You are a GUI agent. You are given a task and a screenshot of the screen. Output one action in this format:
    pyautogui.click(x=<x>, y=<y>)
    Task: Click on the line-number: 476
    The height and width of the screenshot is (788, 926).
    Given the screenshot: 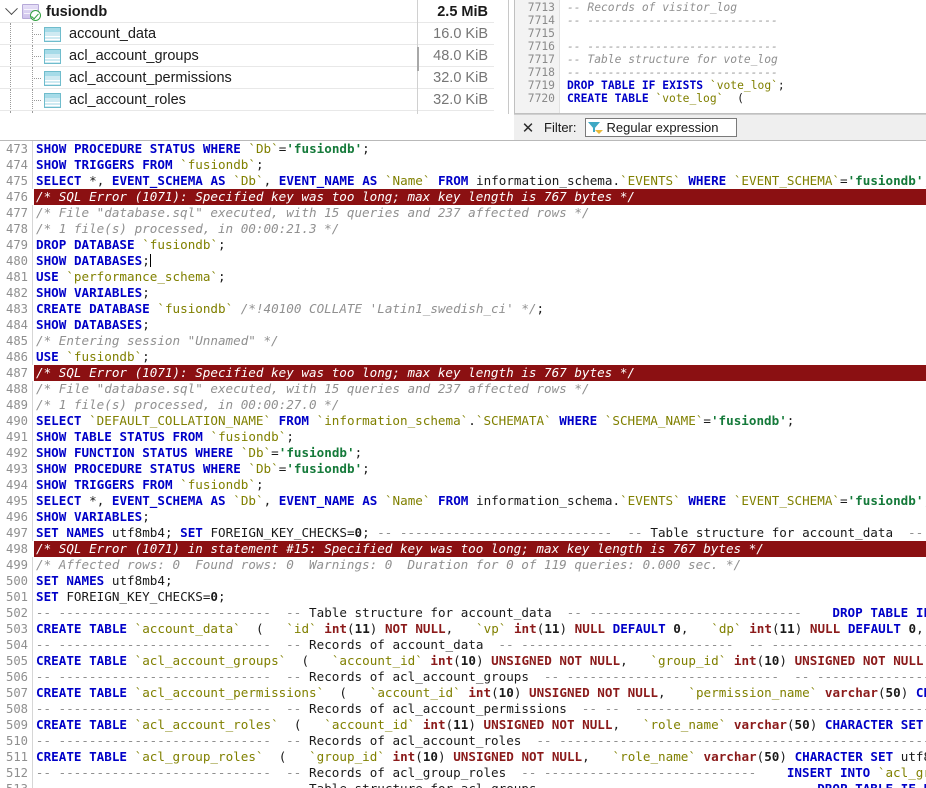 What is the action you would take?
    pyautogui.click(x=14, y=197)
    